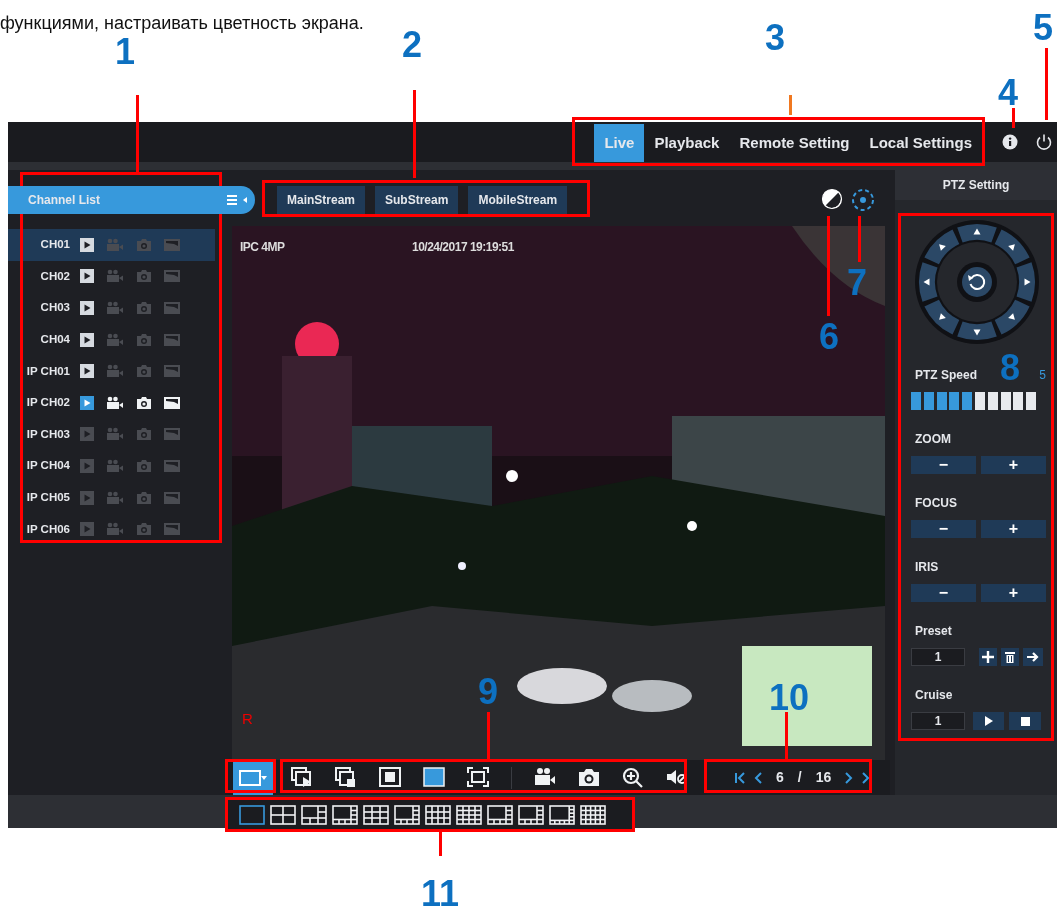  What do you see at coordinates (975, 401) in the screenshot?
I see `speed-slider` at bounding box center [975, 401].